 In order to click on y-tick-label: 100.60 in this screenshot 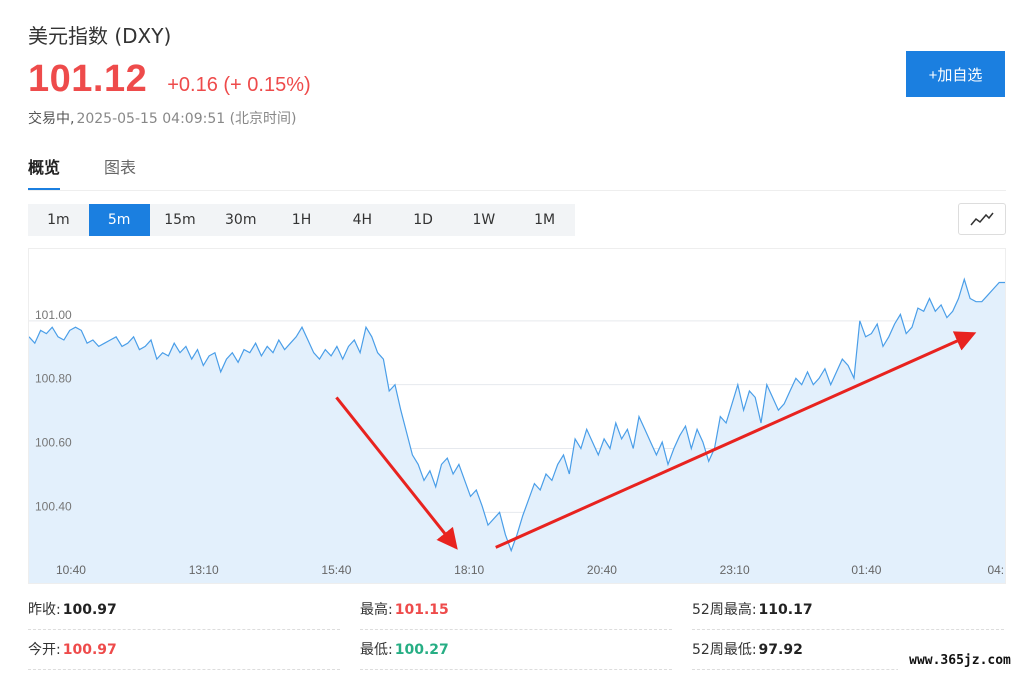, I will do `click(53, 442)`.